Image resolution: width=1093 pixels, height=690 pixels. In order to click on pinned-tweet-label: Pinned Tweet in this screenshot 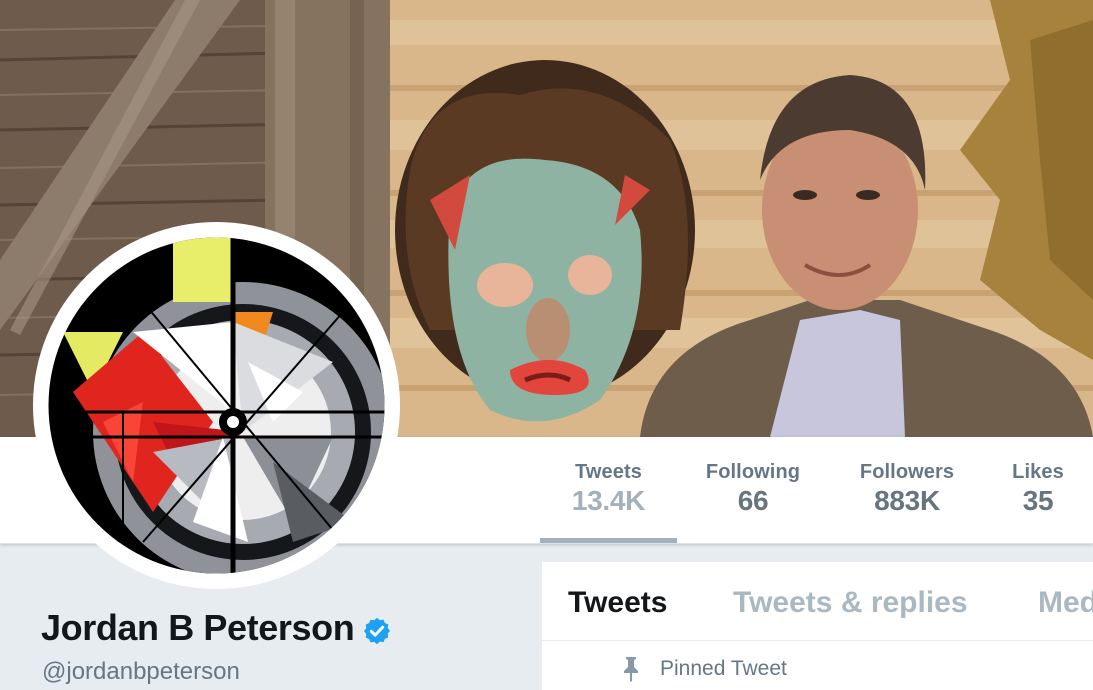, I will do `click(723, 668)`.